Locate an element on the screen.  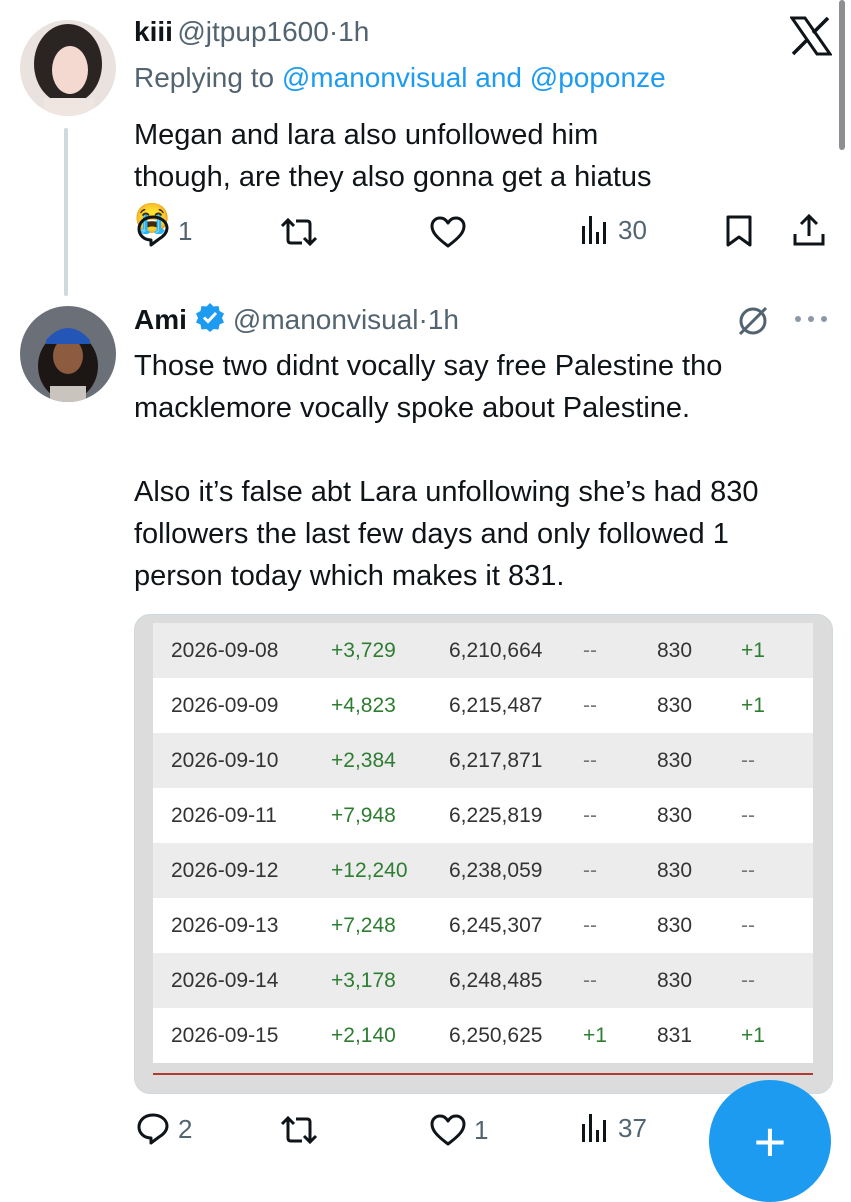
replying-to: Replying to @manonvisual and @poponze is located at coordinates (400, 78).